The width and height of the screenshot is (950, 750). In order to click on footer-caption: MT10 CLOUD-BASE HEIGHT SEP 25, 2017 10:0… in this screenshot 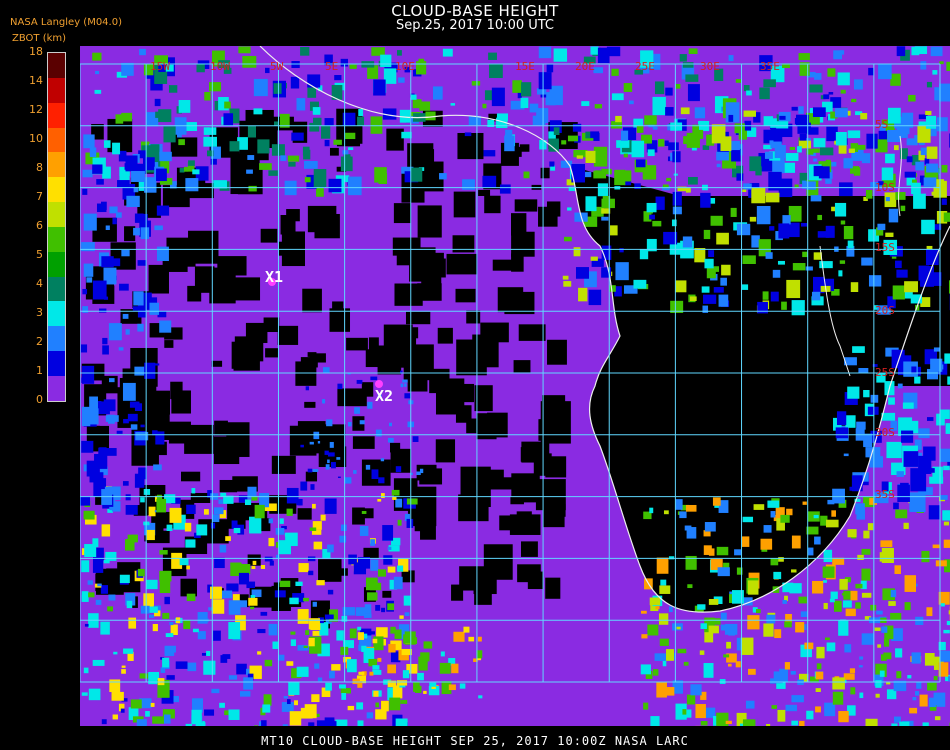, I will do `click(475, 741)`.